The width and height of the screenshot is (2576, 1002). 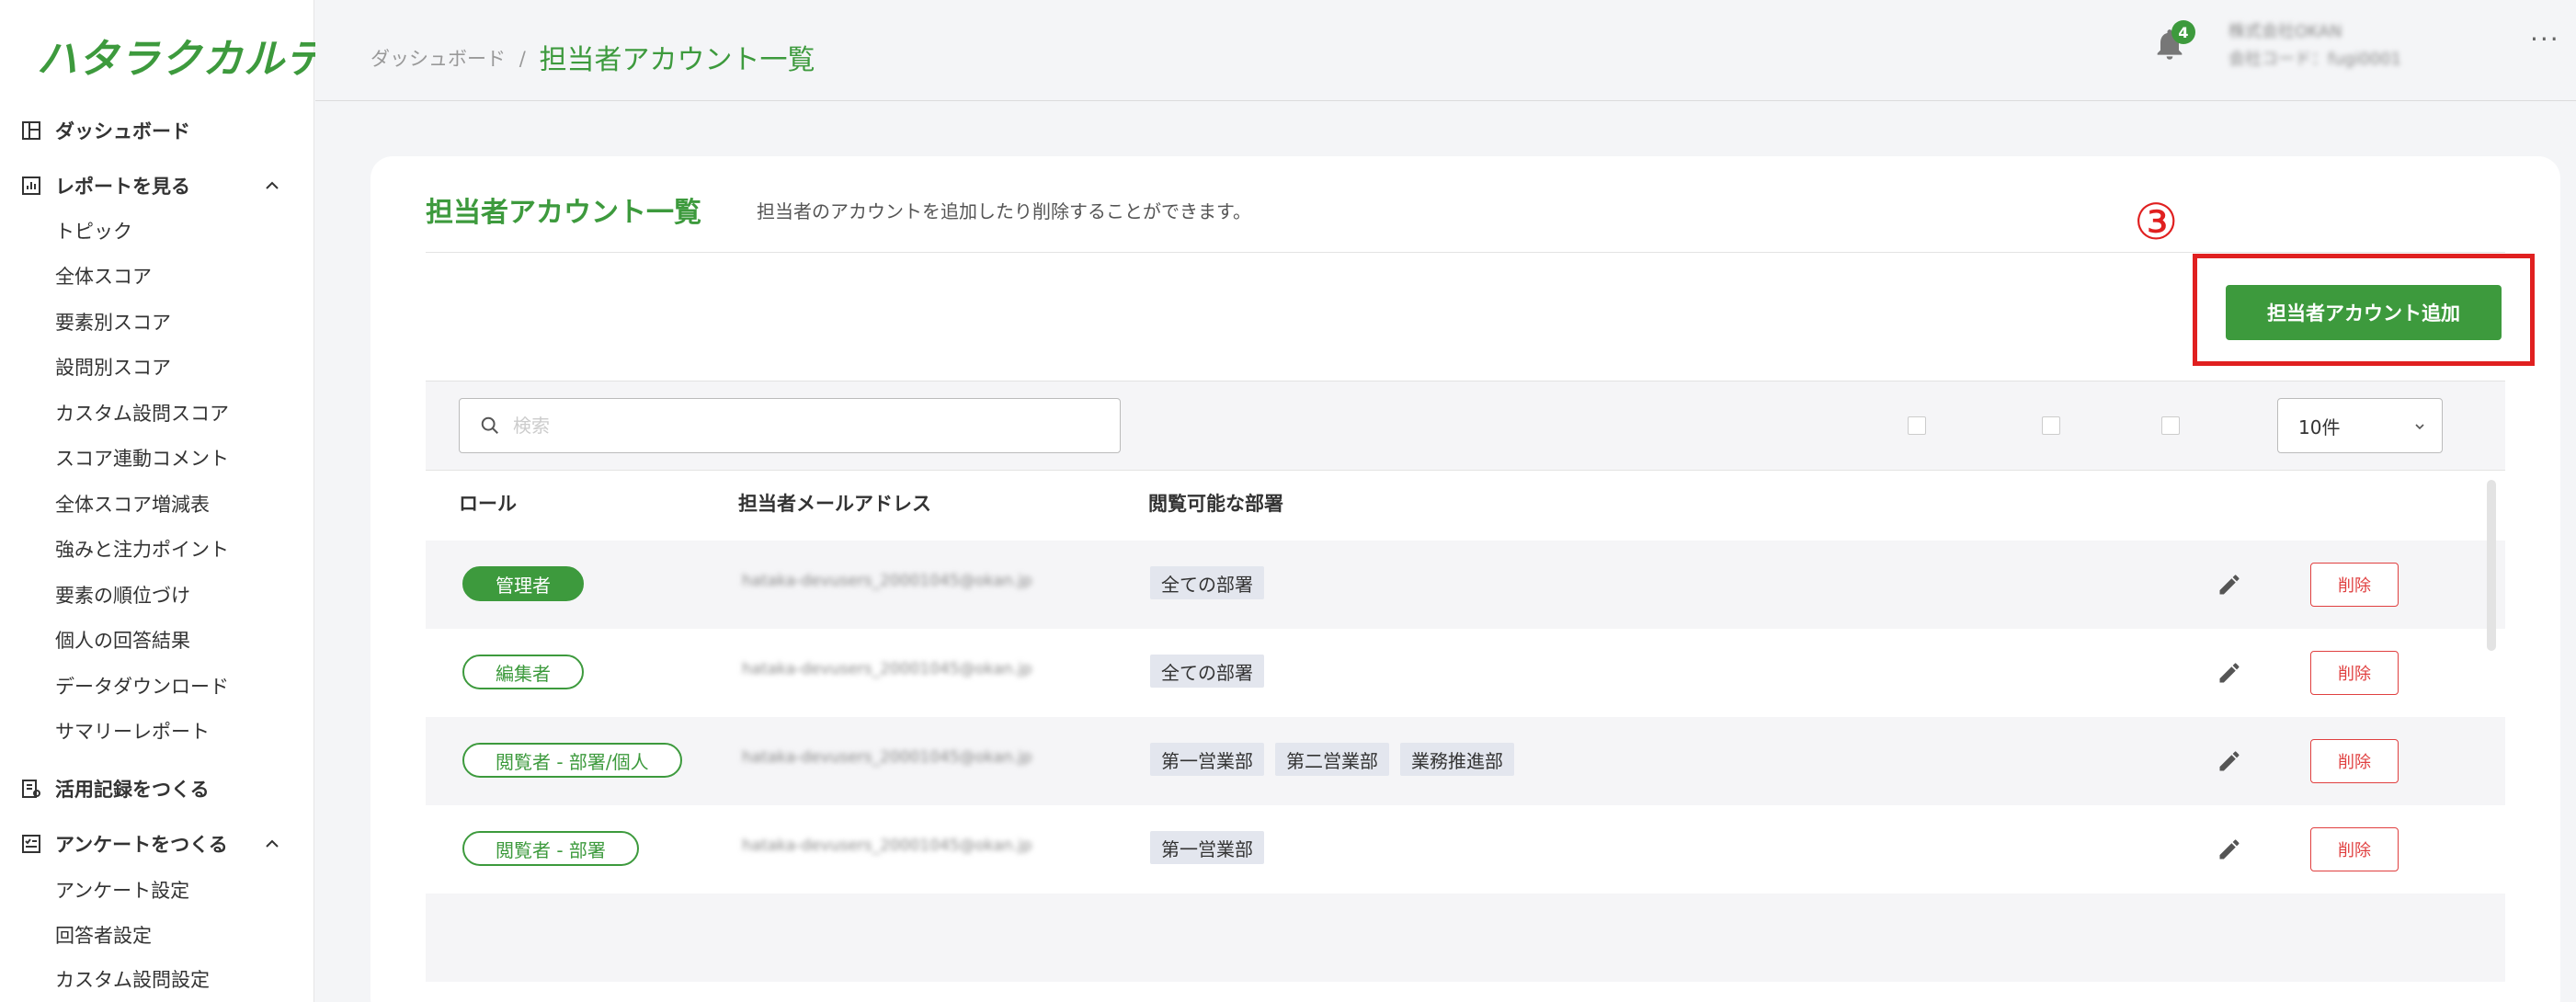 I want to click on column-header-departments: 閲覧可能な部署, so click(x=1215, y=504).